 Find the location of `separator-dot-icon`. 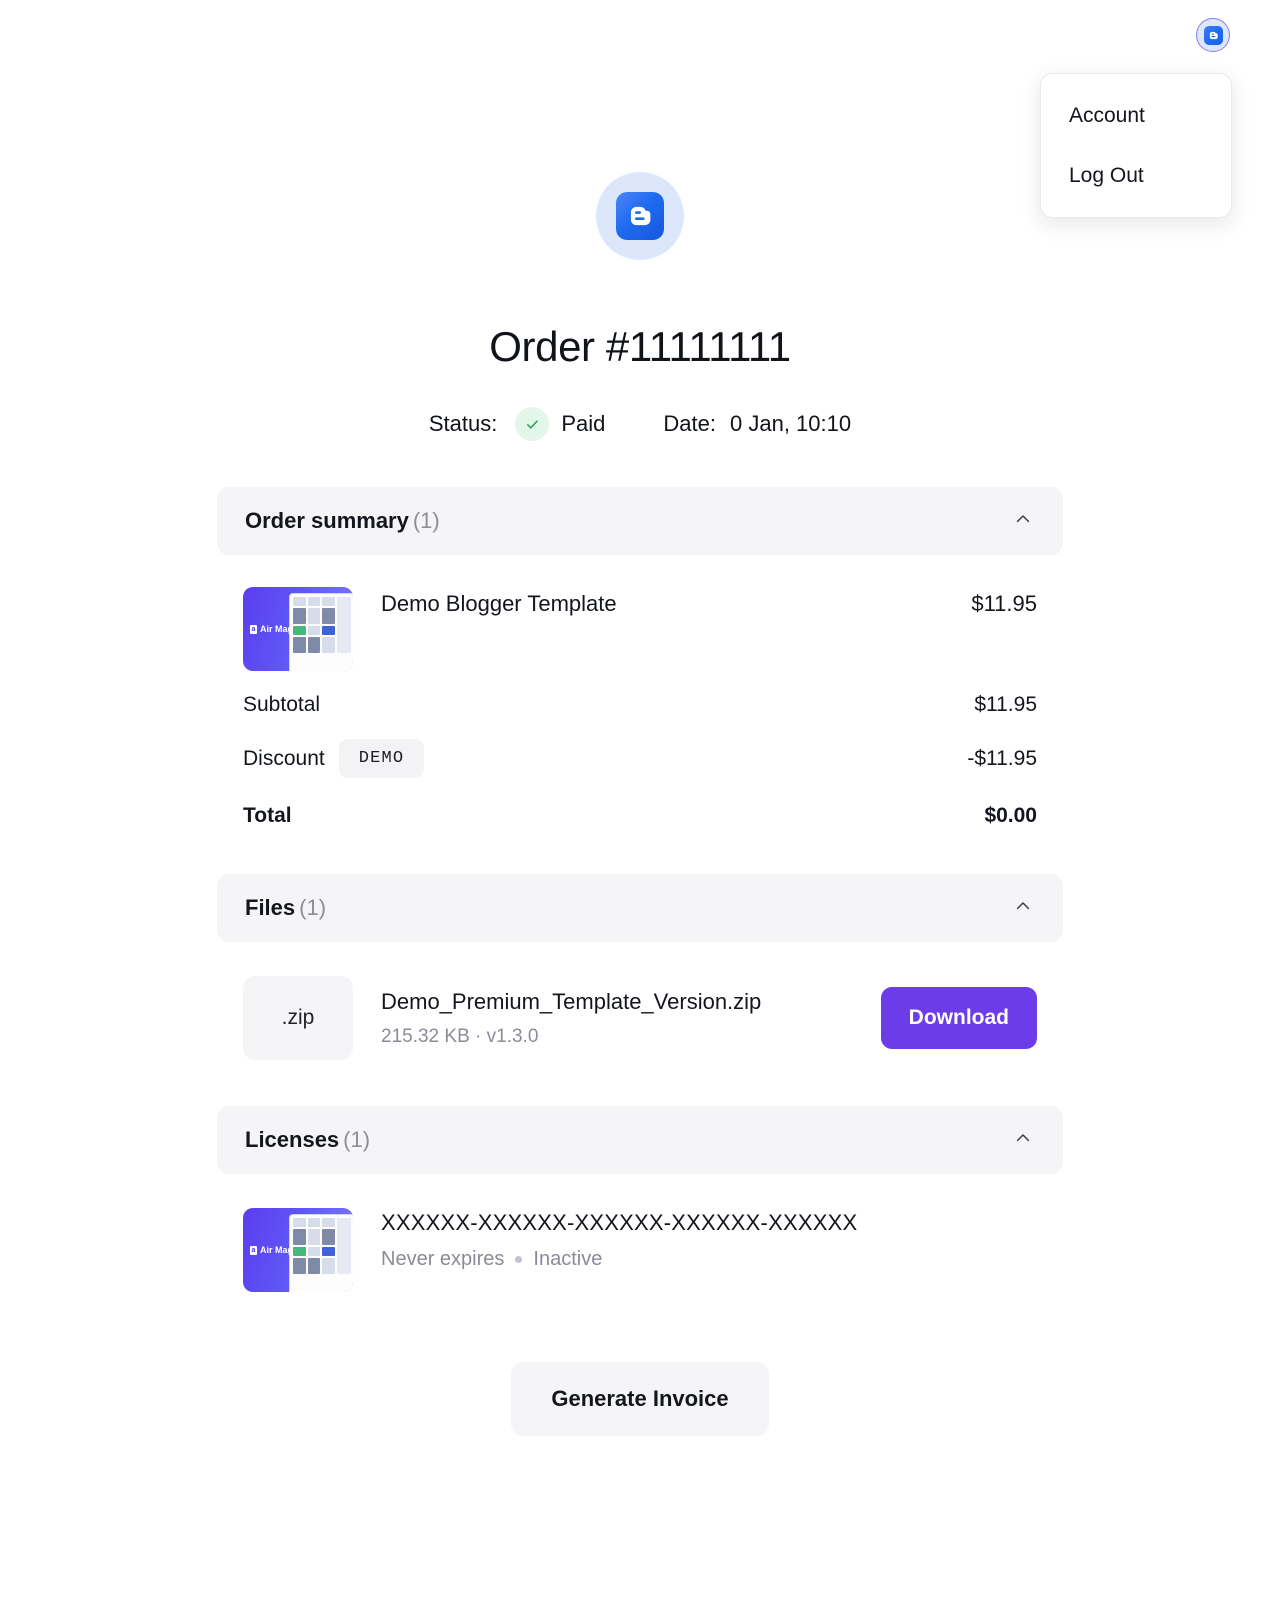

separator-dot-icon is located at coordinates (519, 1259).